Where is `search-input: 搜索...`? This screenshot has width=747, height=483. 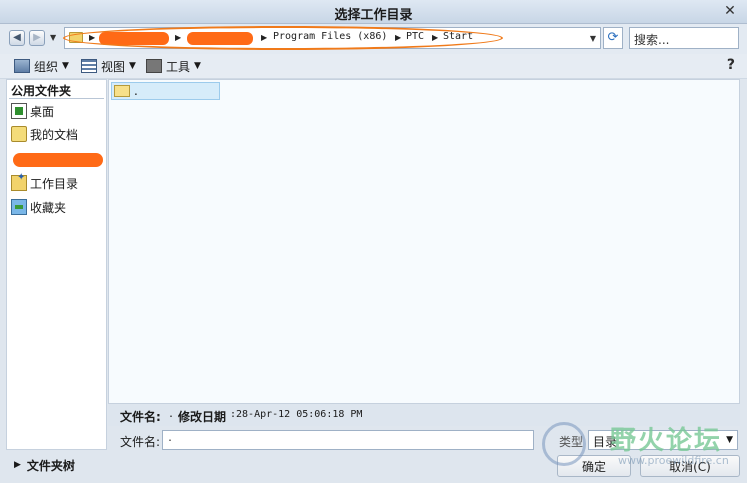
search-input: 搜索... is located at coordinates (684, 38).